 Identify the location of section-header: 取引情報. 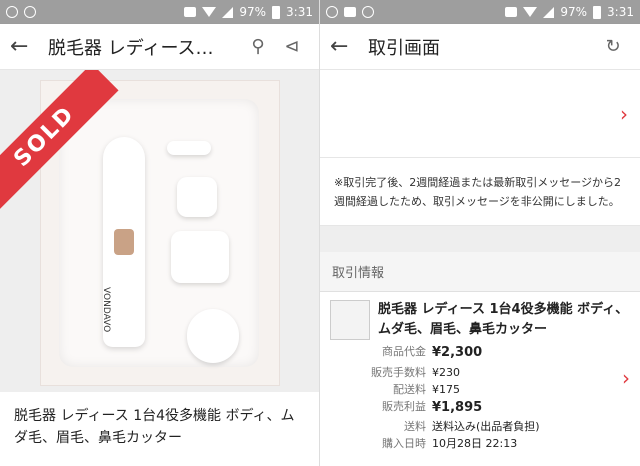
(480, 272).